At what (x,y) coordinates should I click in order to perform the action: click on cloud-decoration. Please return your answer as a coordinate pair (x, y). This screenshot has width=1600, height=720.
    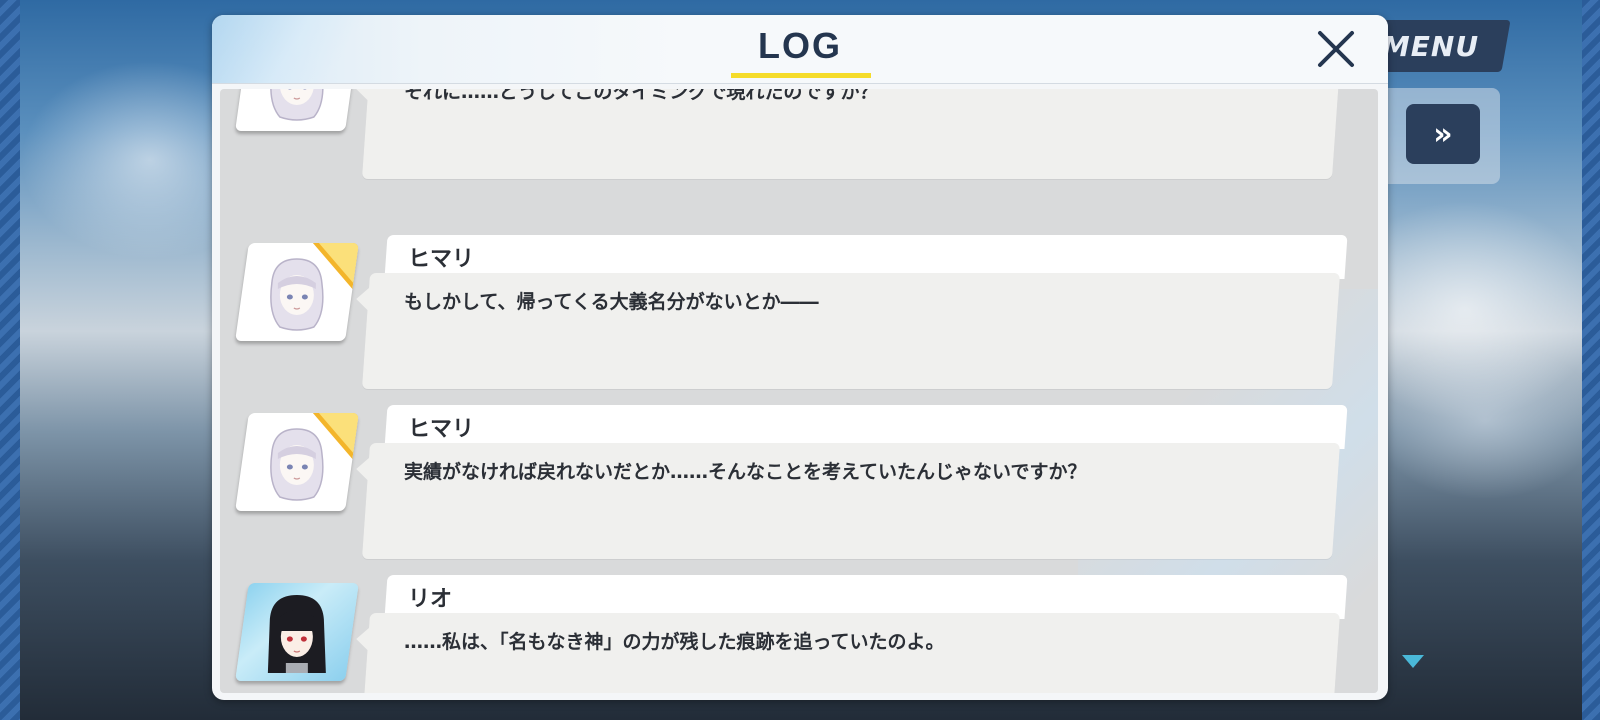
    Looking at the image, I should click on (1485, 420).